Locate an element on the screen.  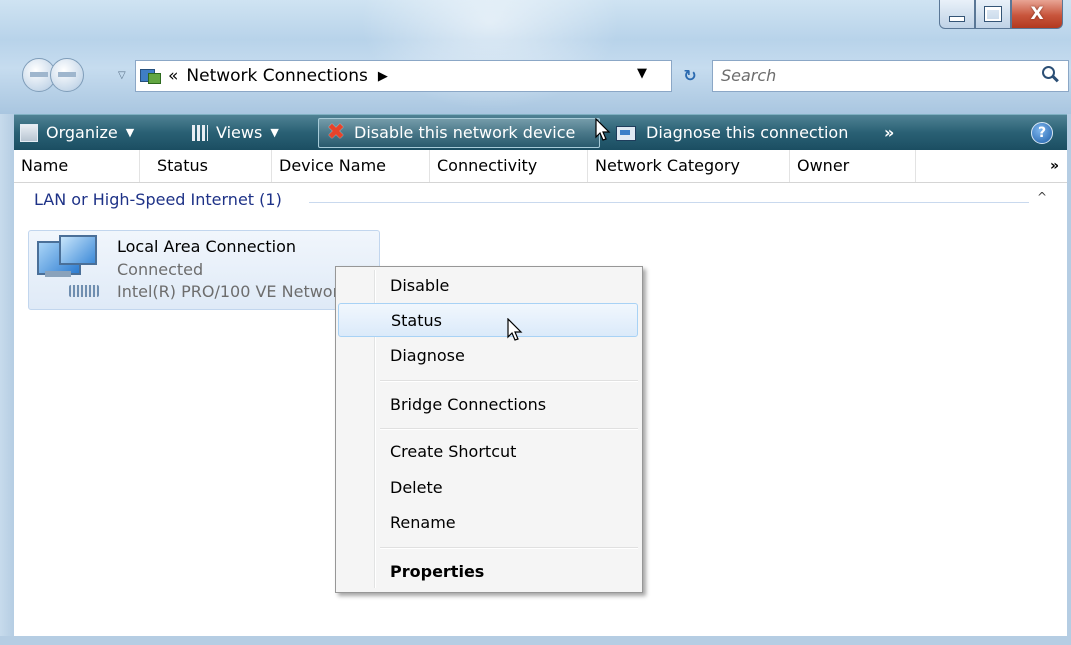
close-icon: X is located at coordinates (1037, 13).